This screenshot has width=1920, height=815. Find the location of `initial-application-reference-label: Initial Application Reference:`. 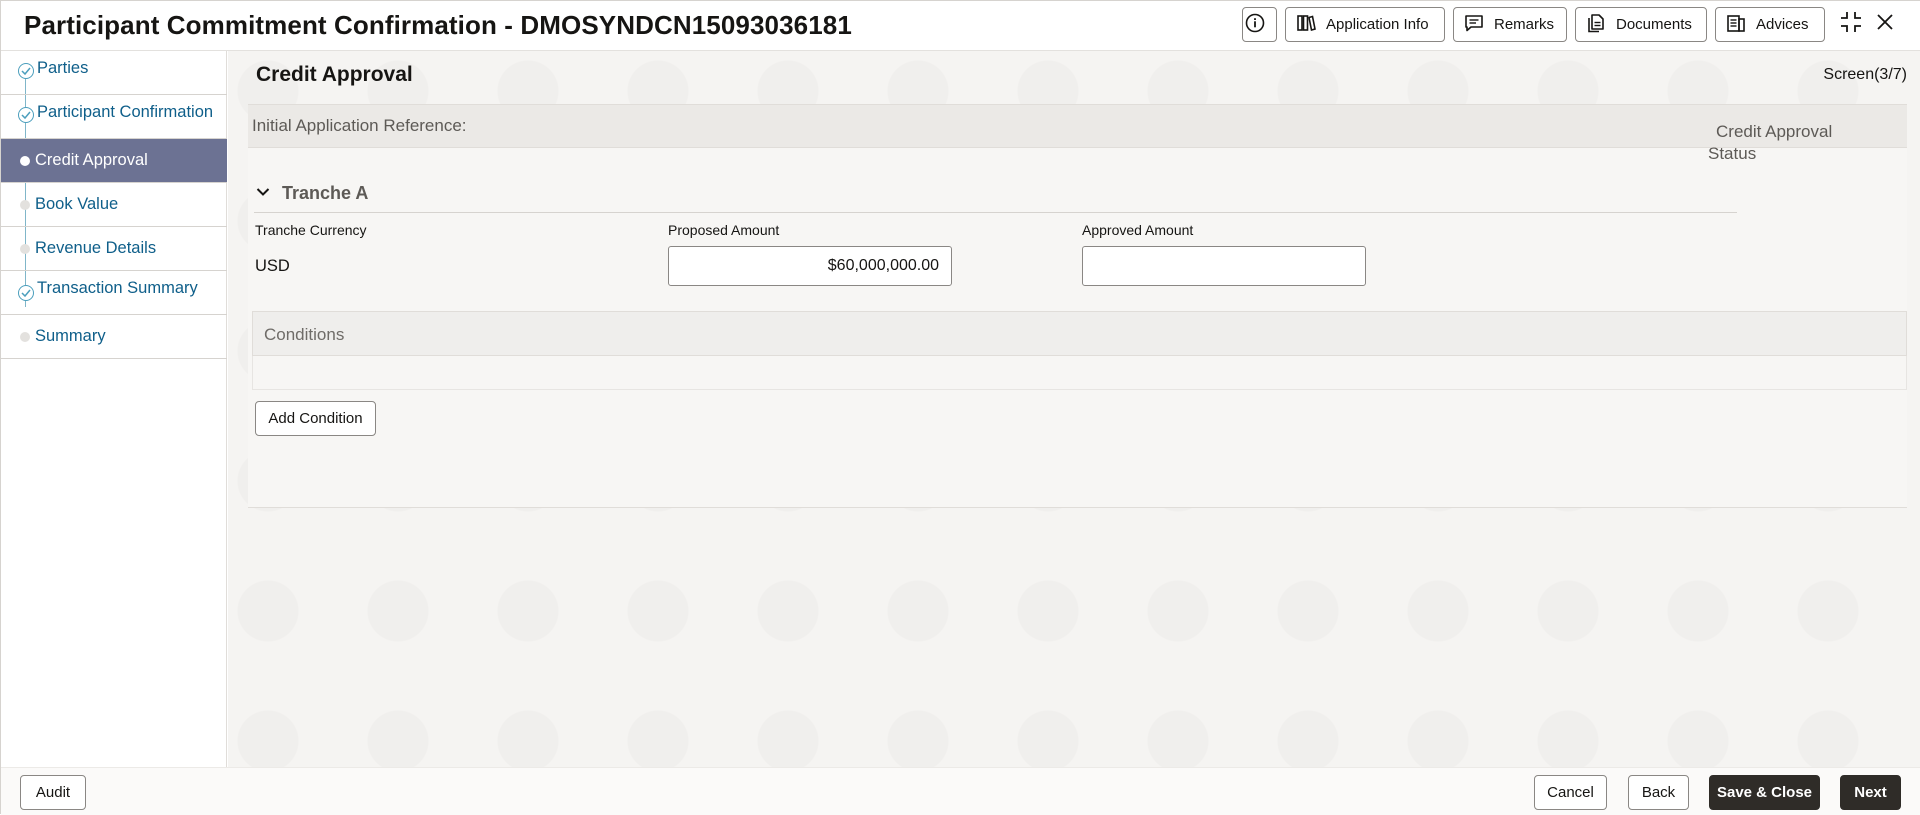

initial-application-reference-label: Initial Application Reference: is located at coordinates (359, 125).